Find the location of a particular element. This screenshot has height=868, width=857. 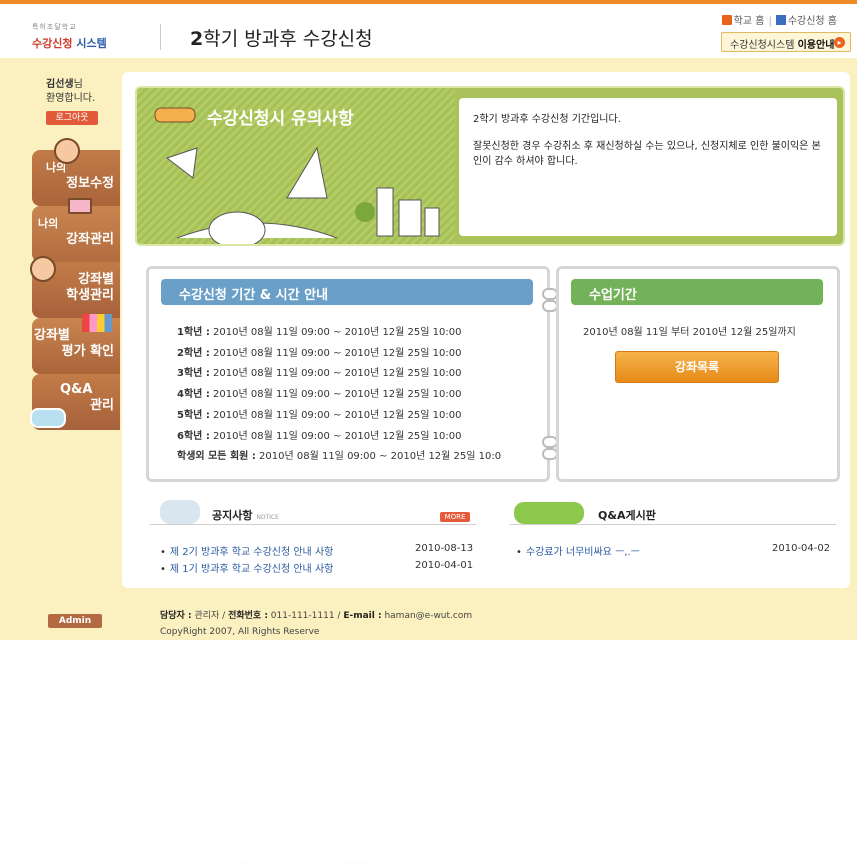

logo: 특허조달학교 수강신청 시스템 is located at coordinates (82, 37).